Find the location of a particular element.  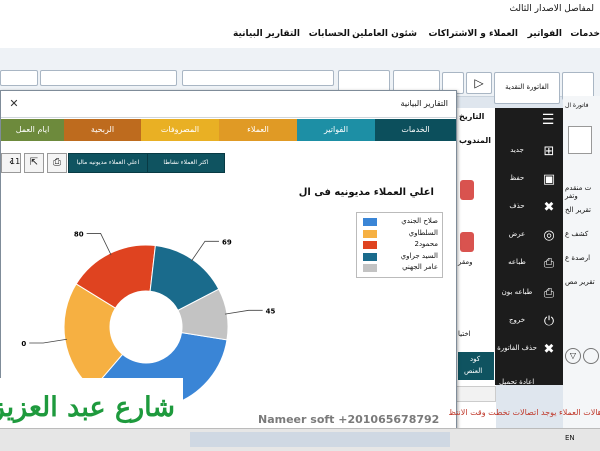

tab-customers: العملاء is located at coordinates (258, 130).